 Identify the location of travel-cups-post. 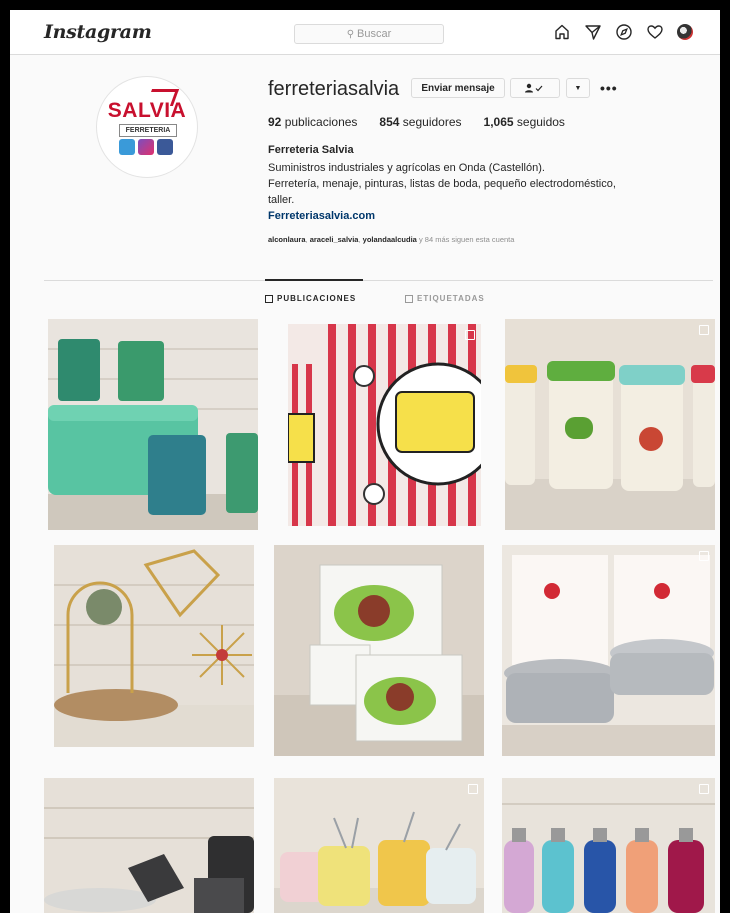
(610, 424).